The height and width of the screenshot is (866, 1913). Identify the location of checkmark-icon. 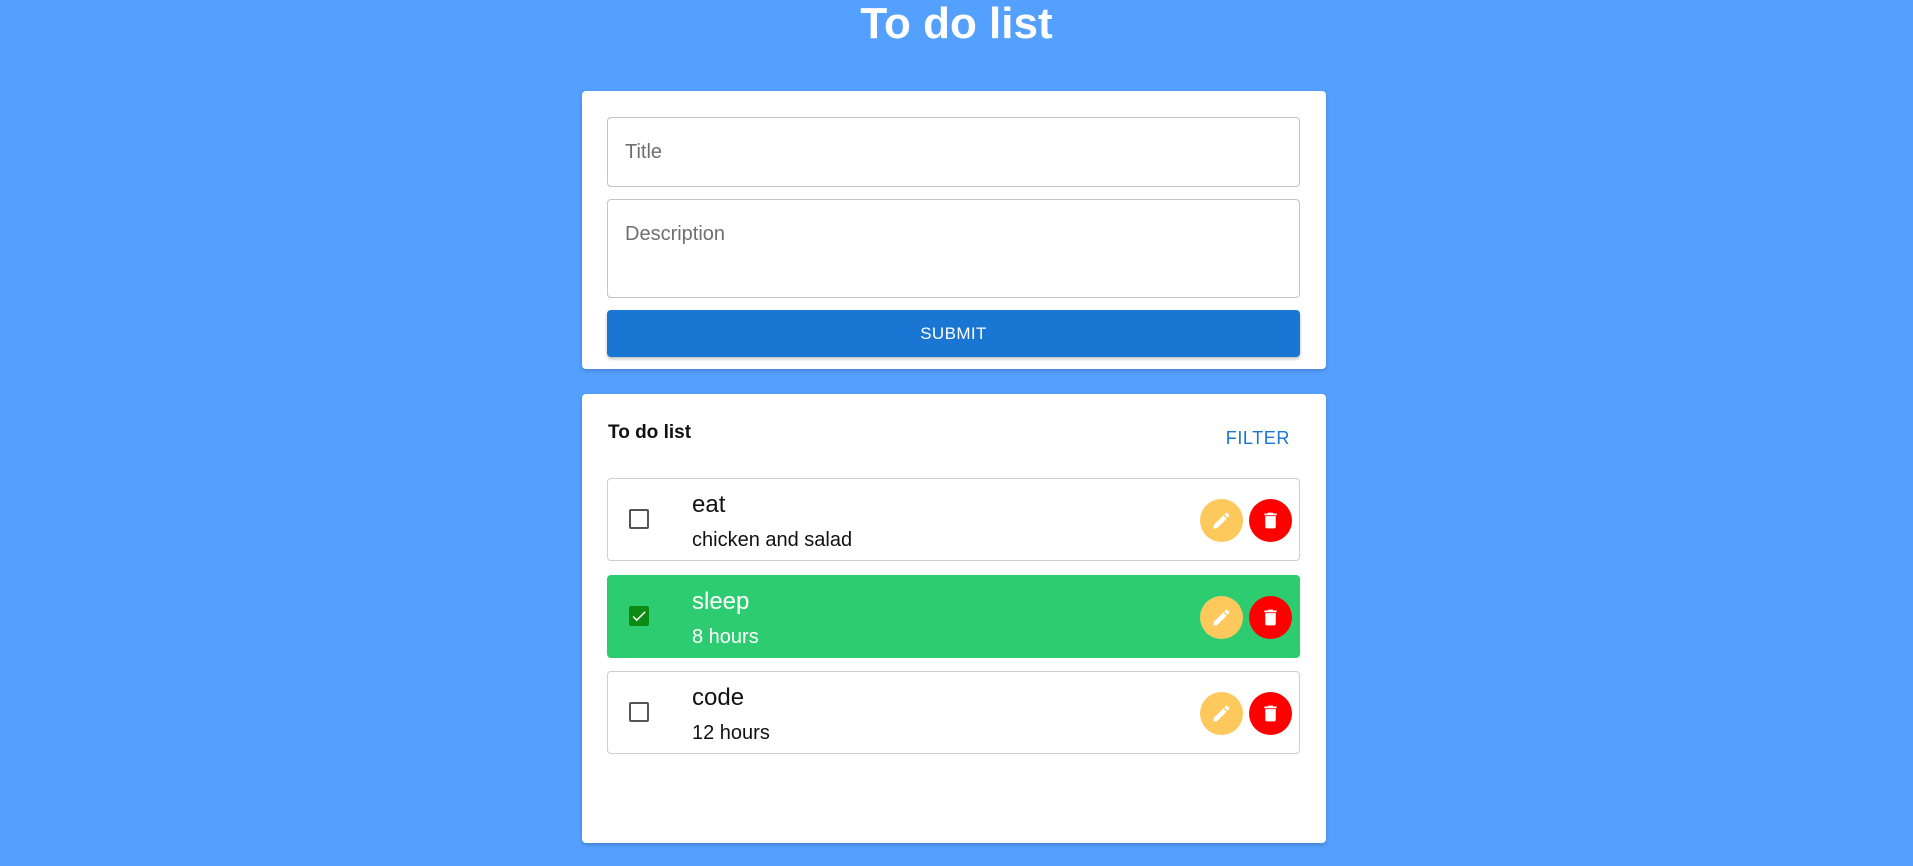
(639, 616).